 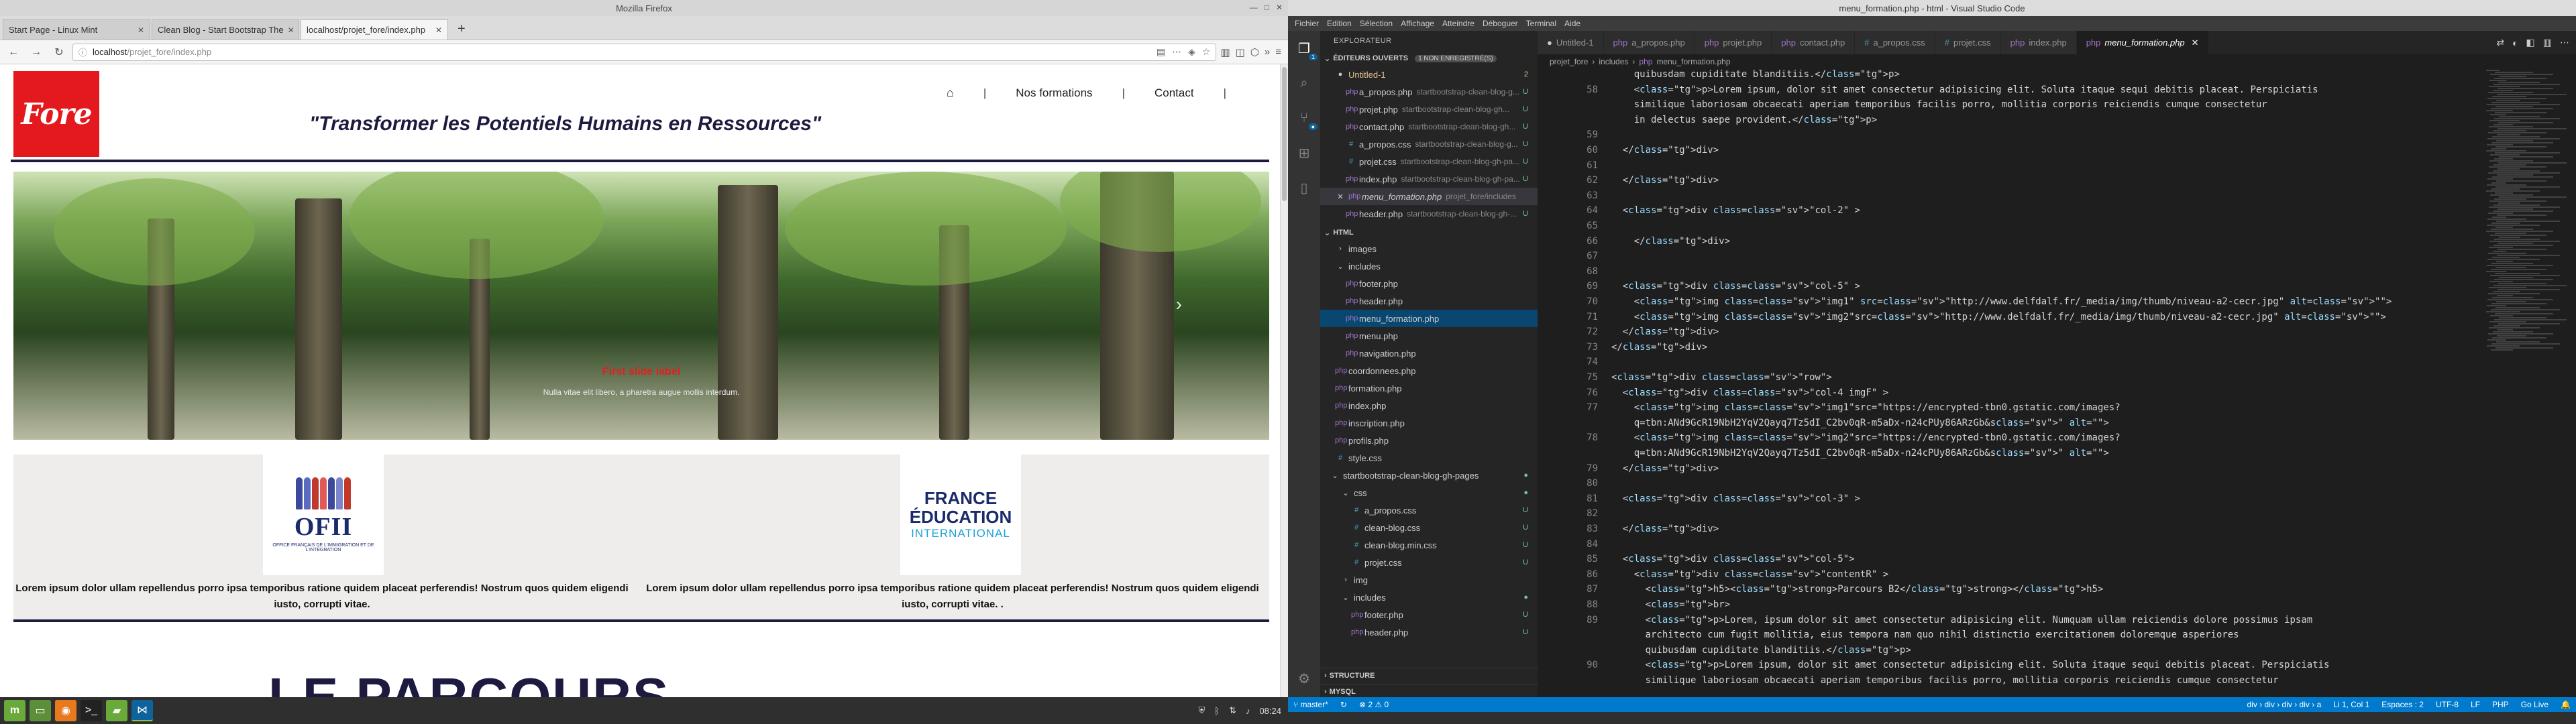 What do you see at coordinates (1429, 370) in the screenshot?
I see `tree-file: php coordonnees.php` at bounding box center [1429, 370].